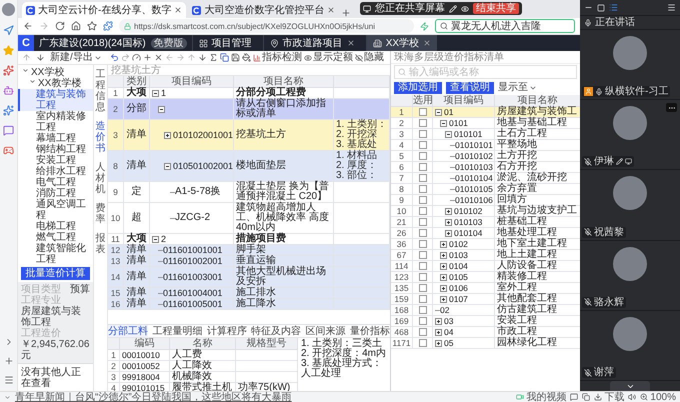  I want to click on table-row: 26 010104 地基处理工程, so click(485, 233).